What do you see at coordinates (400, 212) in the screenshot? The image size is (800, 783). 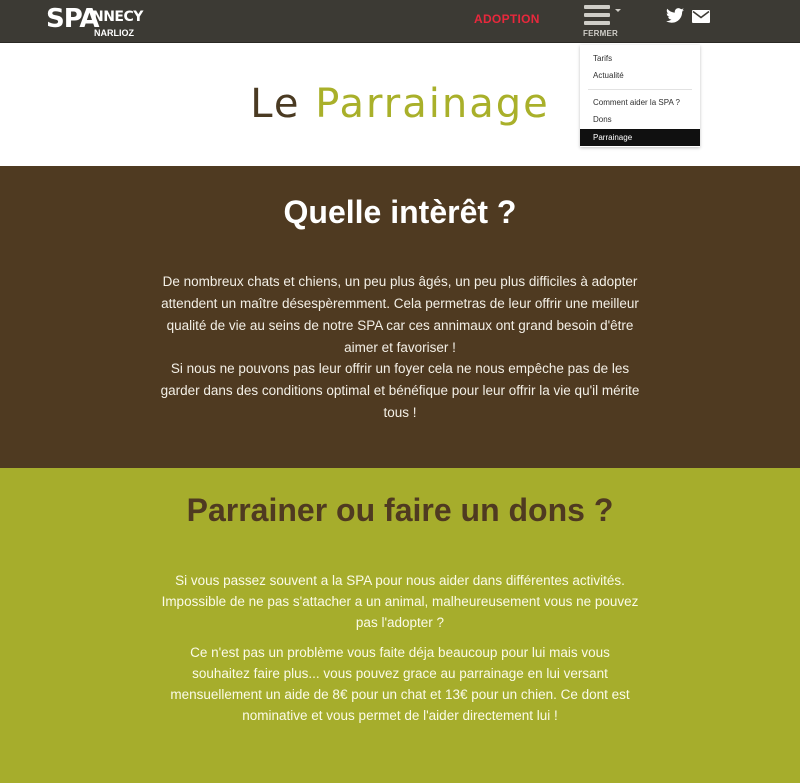 I see `section-interet-heading: Quelle intèrêt ?` at bounding box center [400, 212].